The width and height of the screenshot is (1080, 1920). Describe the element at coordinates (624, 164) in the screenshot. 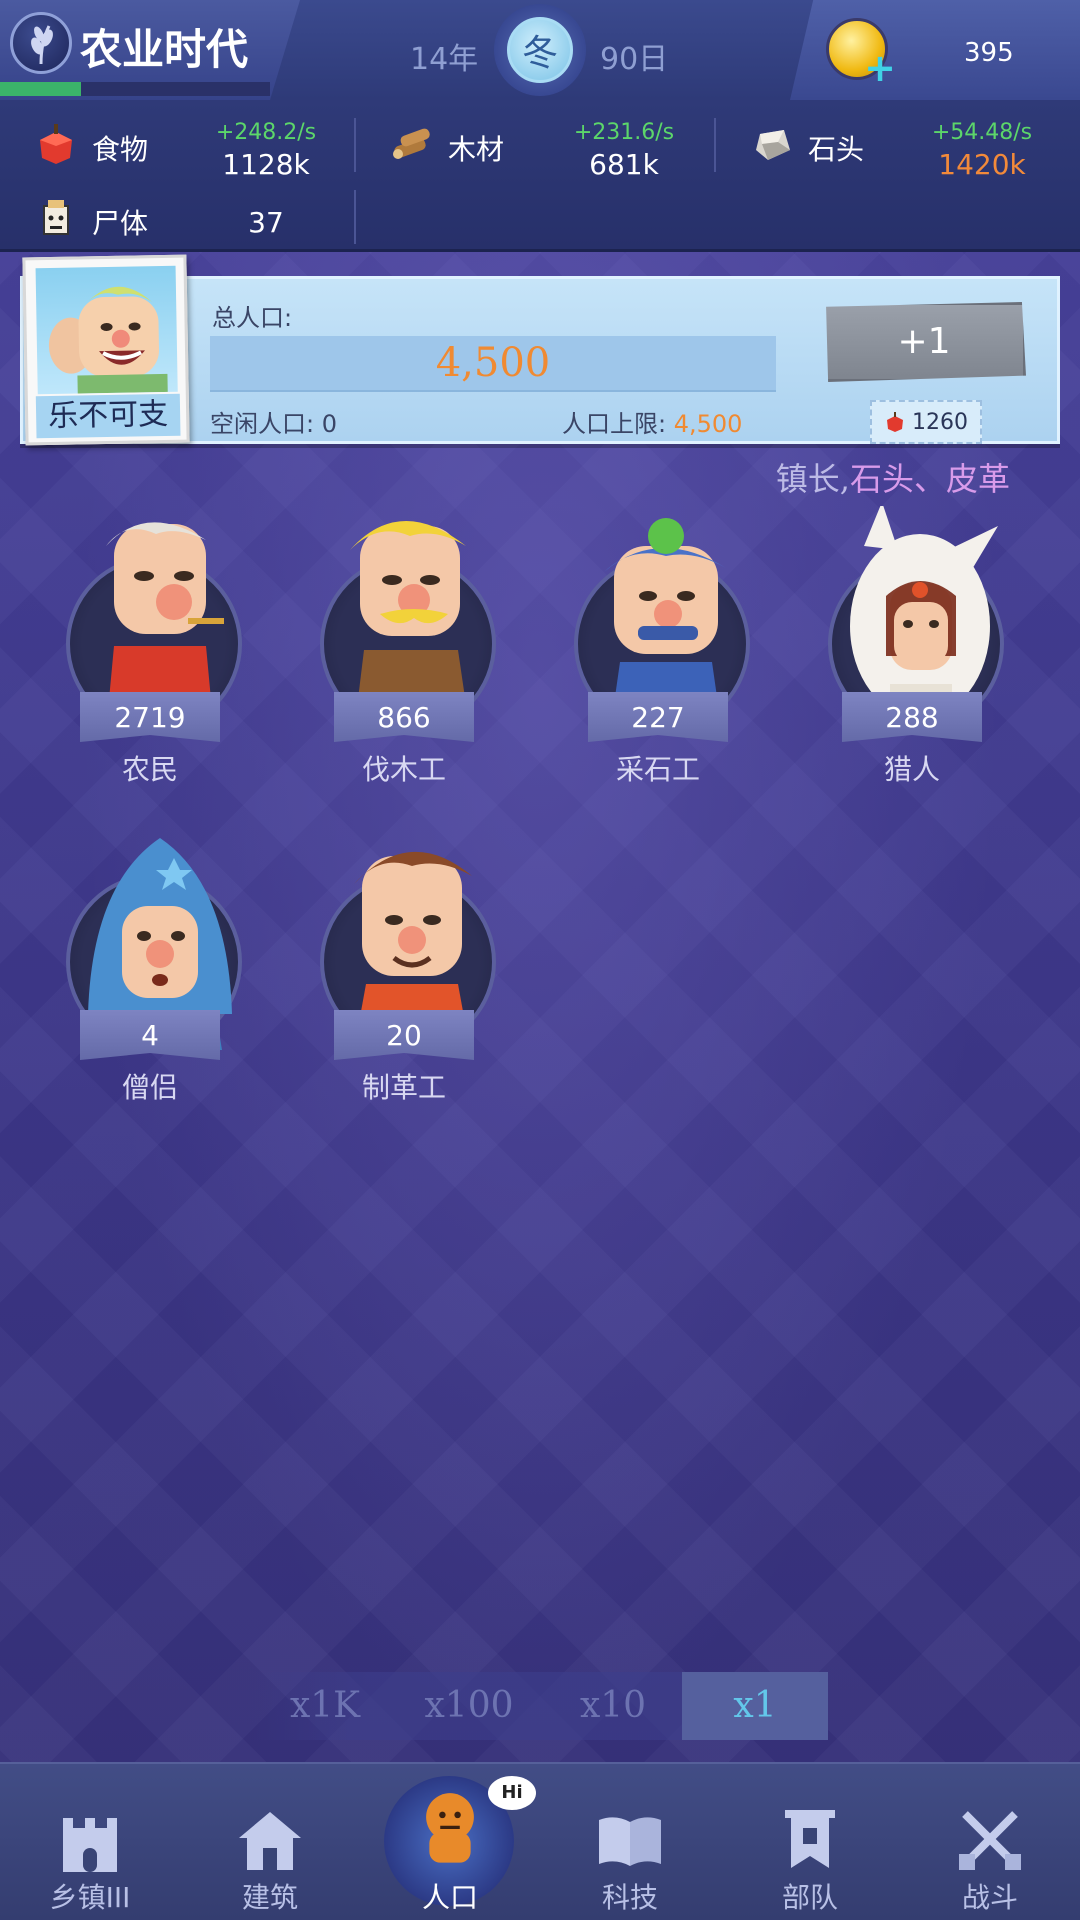

I see `resource-amount: 681k` at that location.